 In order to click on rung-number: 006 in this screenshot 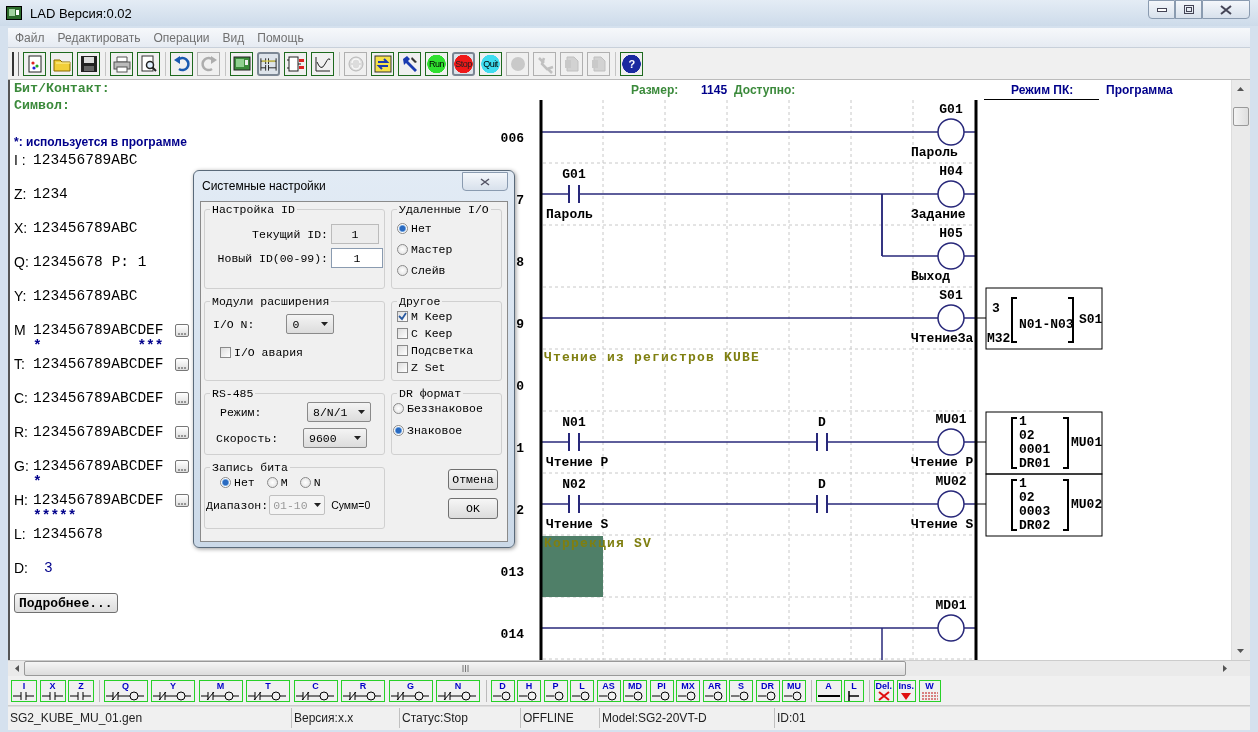, I will do `click(512, 138)`.